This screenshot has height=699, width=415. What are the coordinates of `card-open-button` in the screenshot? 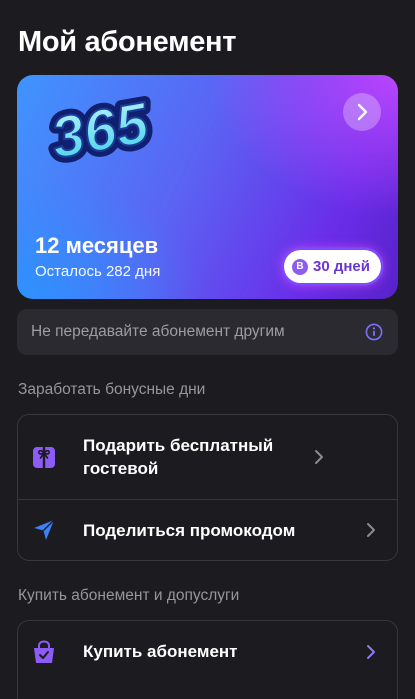 It's located at (362, 112).